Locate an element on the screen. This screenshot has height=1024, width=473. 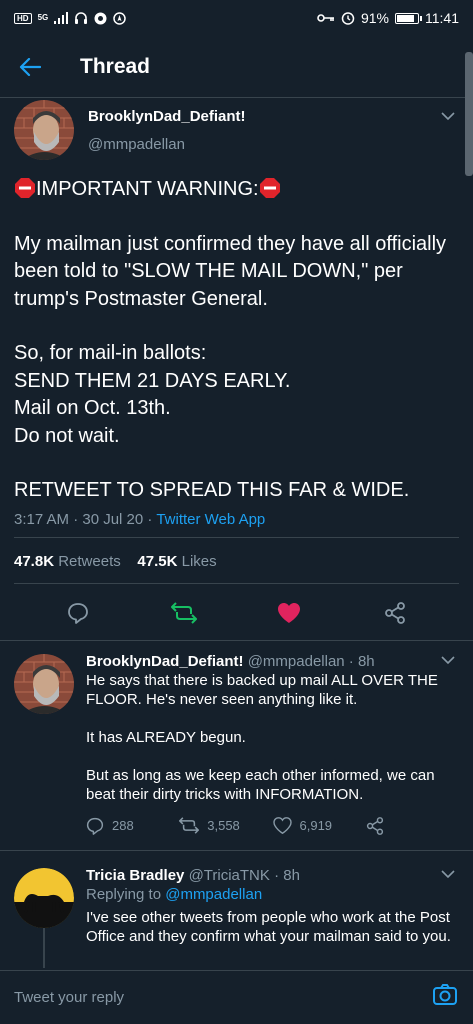
vpn-icon is located at coordinates (100, 18).